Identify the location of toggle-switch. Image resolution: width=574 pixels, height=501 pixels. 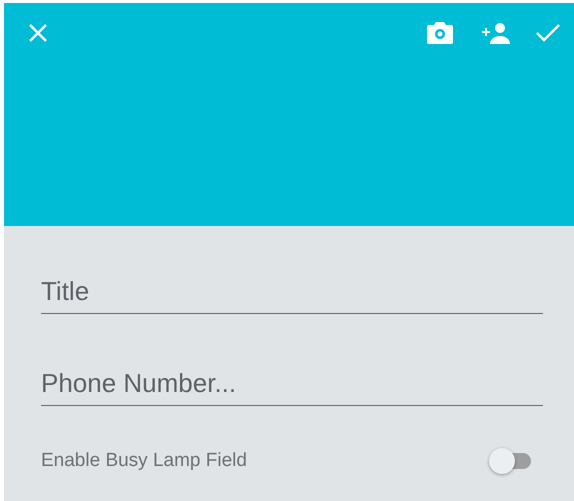
(510, 461).